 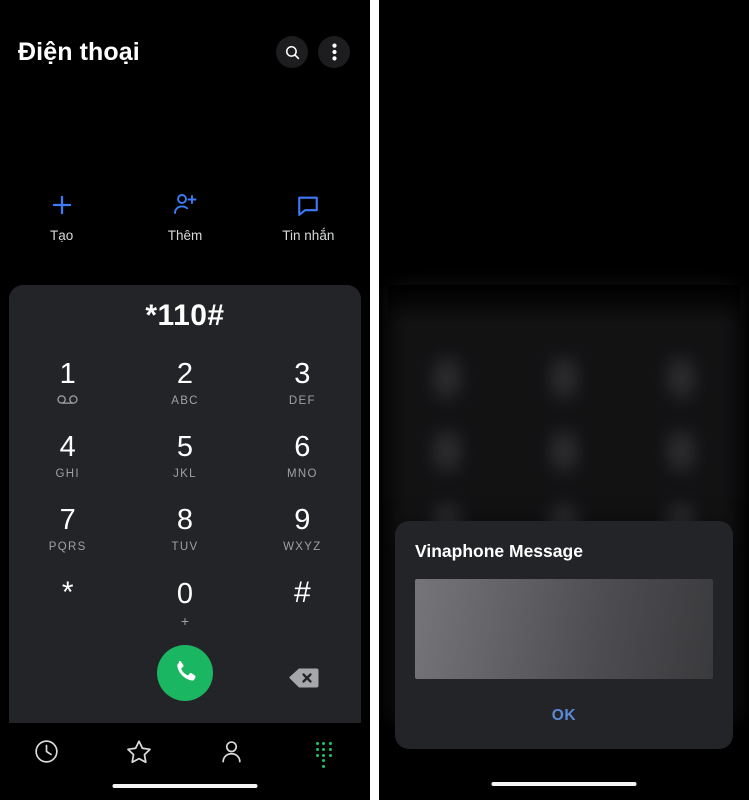 What do you see at coordinates (302, 519) in the screenshot?
I see `key-digit: 9` at bounding box center [302, 519].